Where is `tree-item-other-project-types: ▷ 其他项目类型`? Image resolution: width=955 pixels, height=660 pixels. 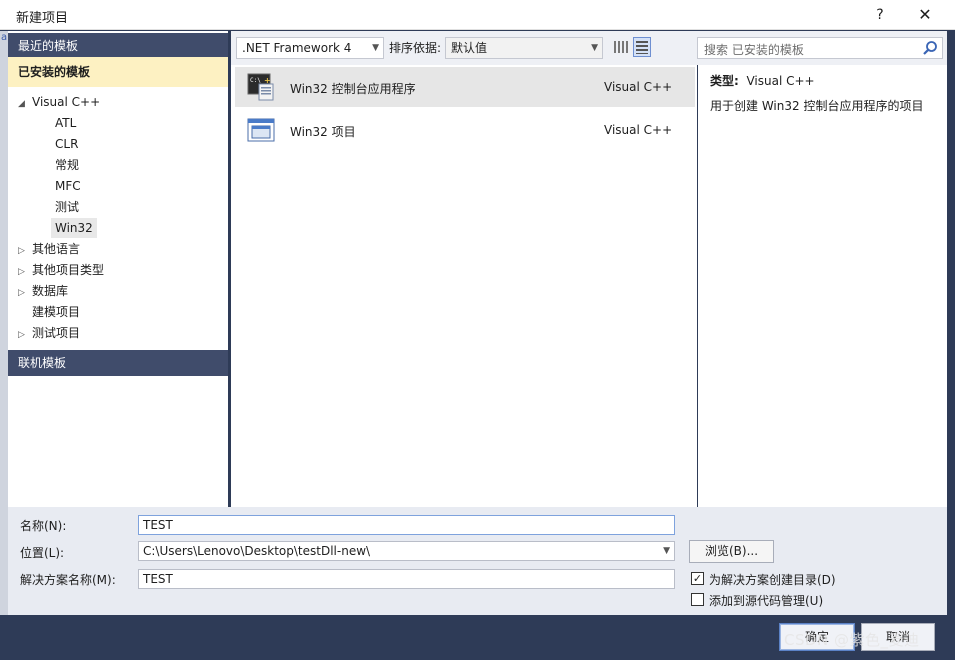 tree-item-other-project-types: ▷ 其他项目类型 is located at coordinates (61, 270).